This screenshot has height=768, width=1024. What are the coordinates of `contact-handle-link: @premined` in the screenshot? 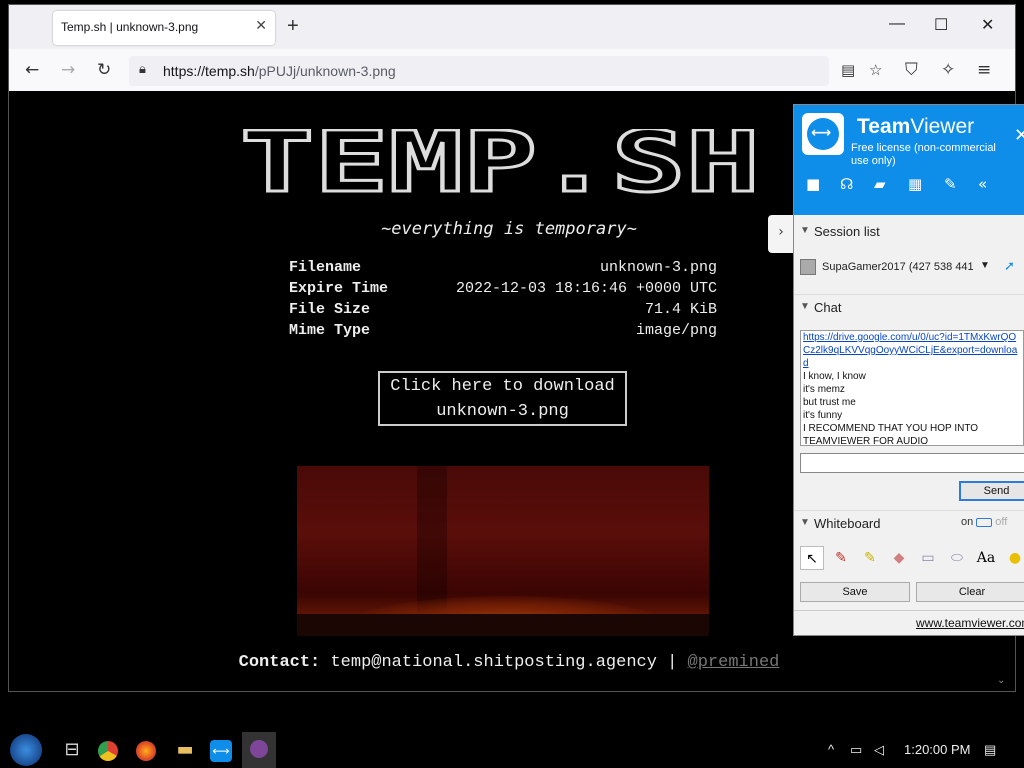 It's located at (734, 662).